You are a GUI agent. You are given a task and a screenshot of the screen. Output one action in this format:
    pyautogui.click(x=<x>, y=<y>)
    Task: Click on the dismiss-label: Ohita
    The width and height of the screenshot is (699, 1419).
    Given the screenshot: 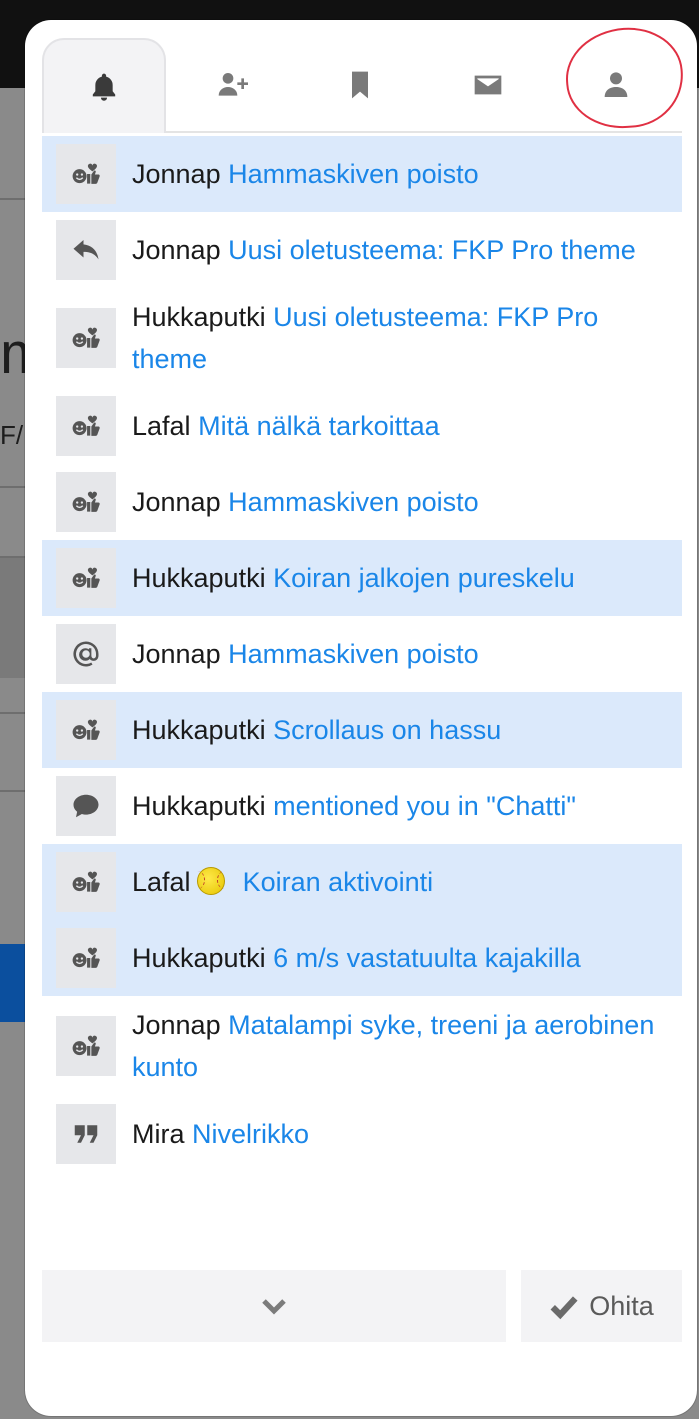 What is the action you would take?
    pyautogui.click(x=621, y=1305)
    